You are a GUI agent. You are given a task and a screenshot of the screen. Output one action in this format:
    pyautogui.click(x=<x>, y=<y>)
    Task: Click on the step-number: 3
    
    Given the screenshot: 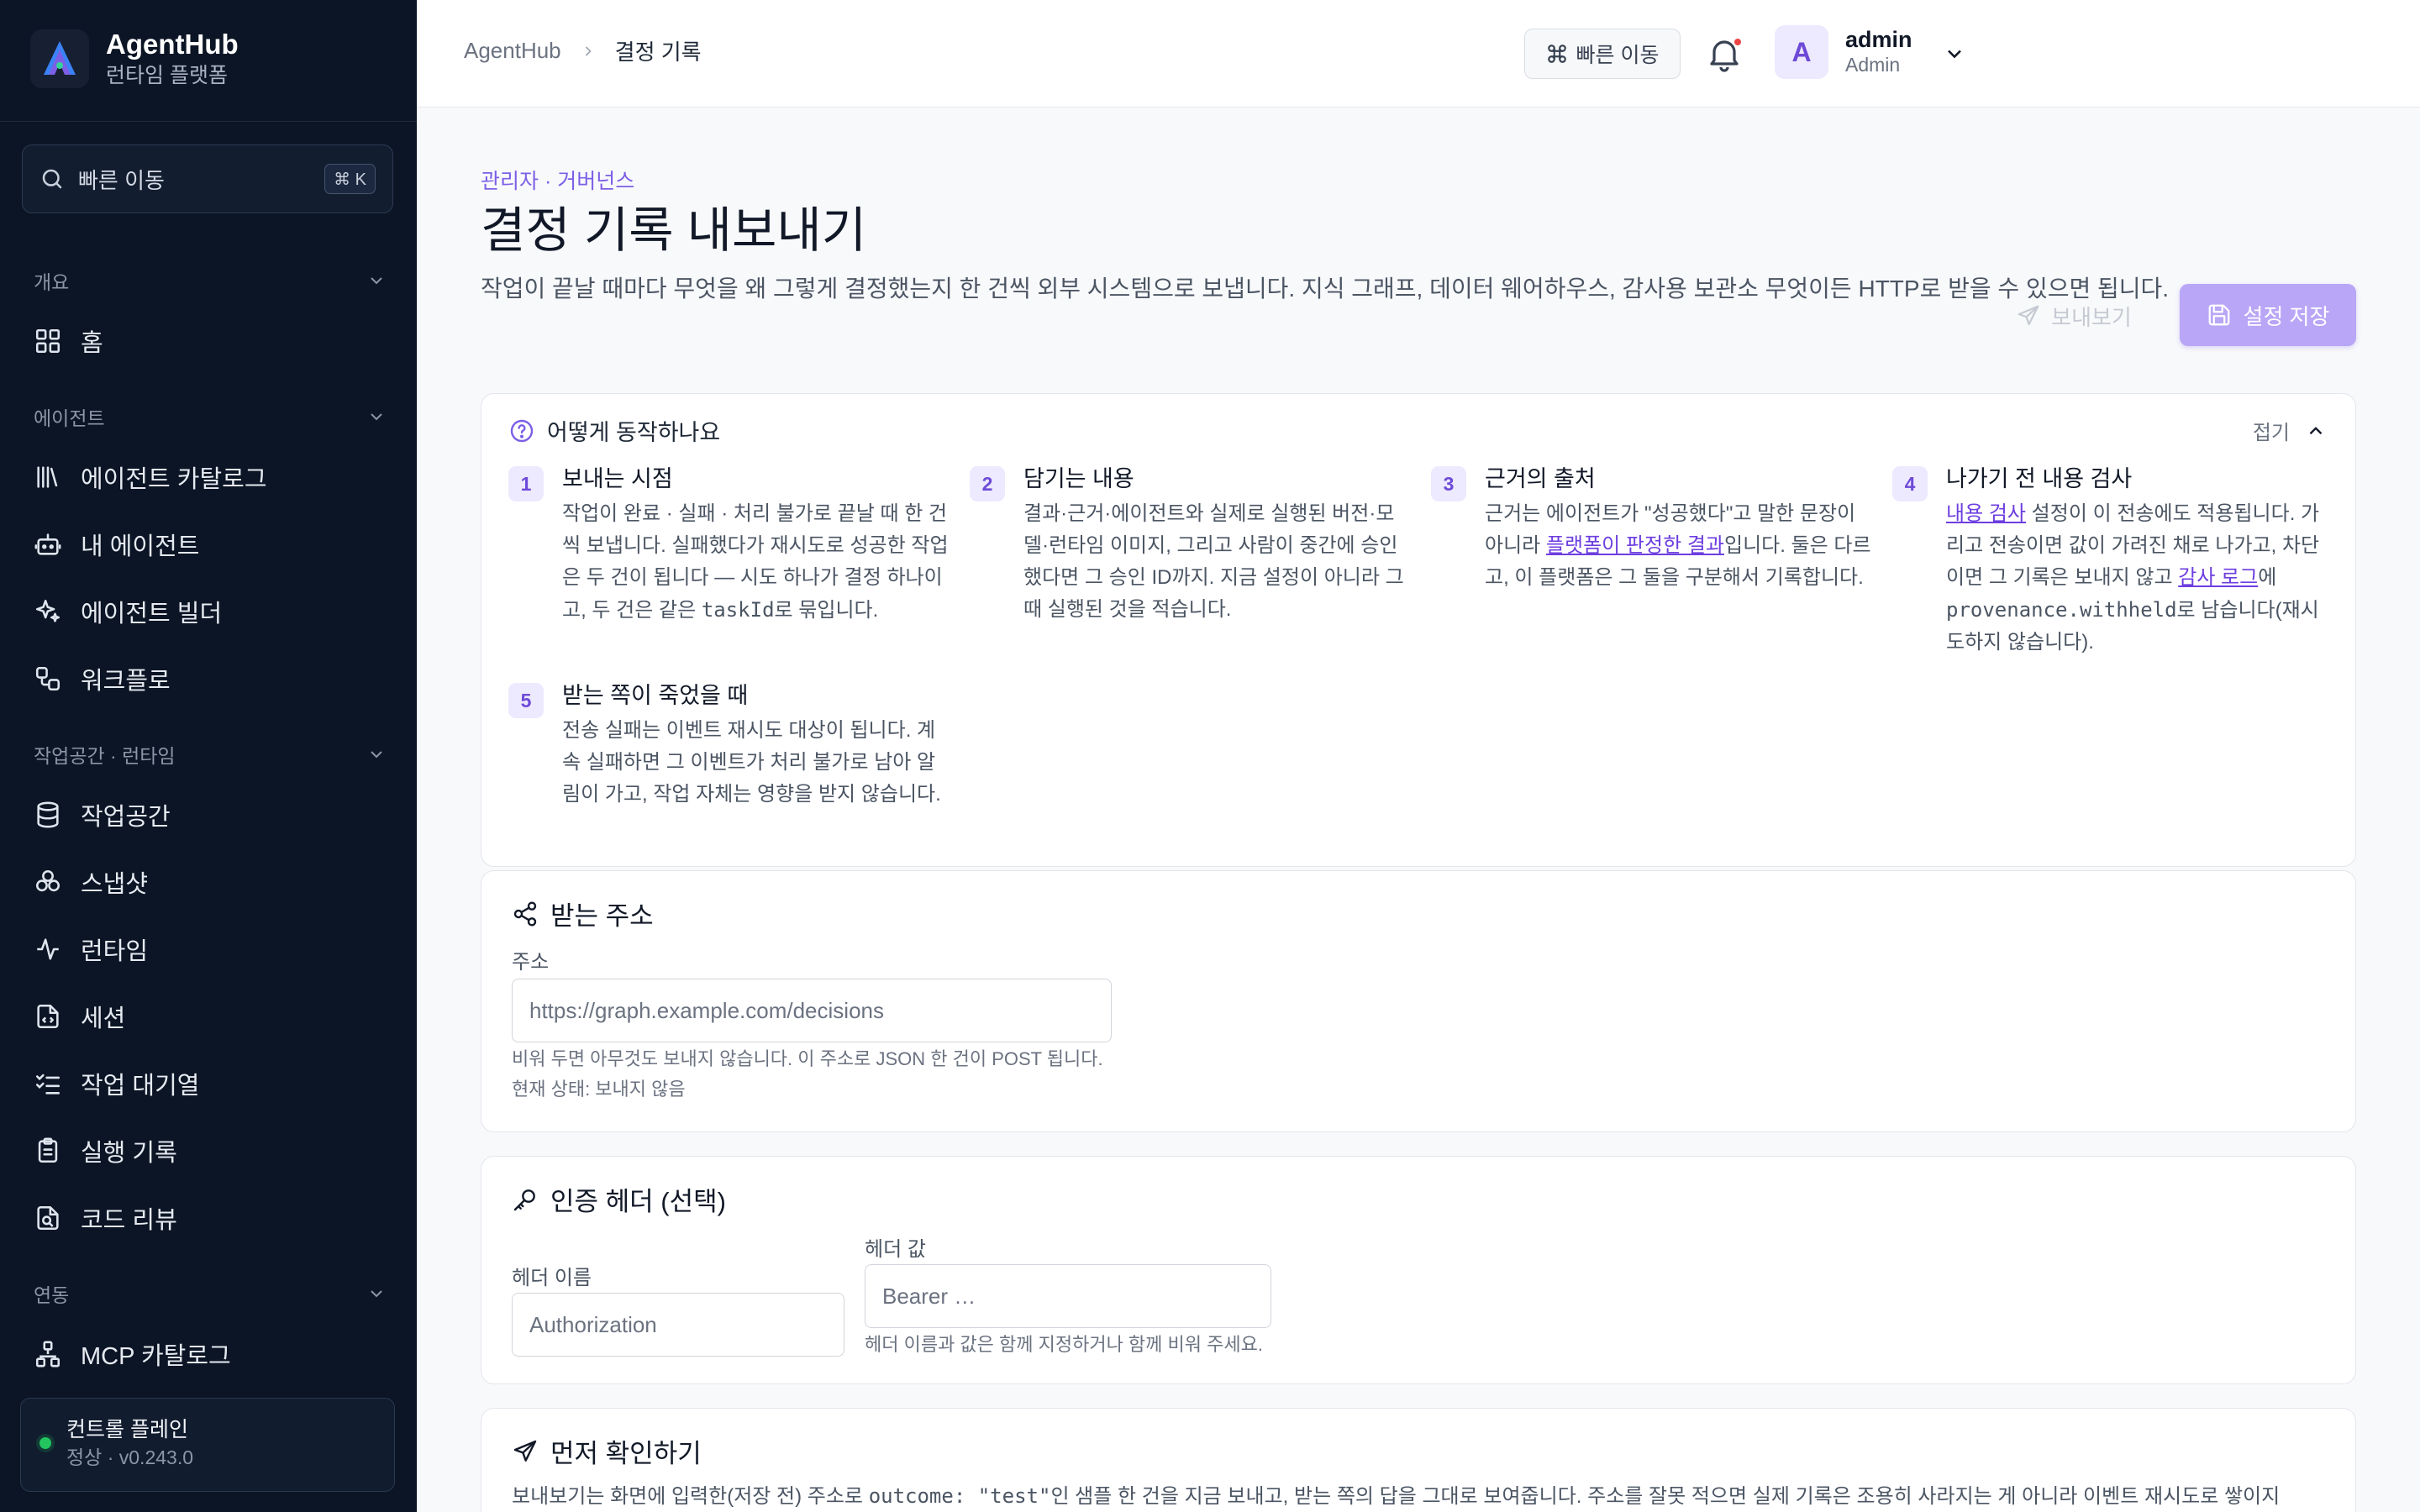 What is the action you would take?
    pyautogui.click(x=1448, y=483)
    